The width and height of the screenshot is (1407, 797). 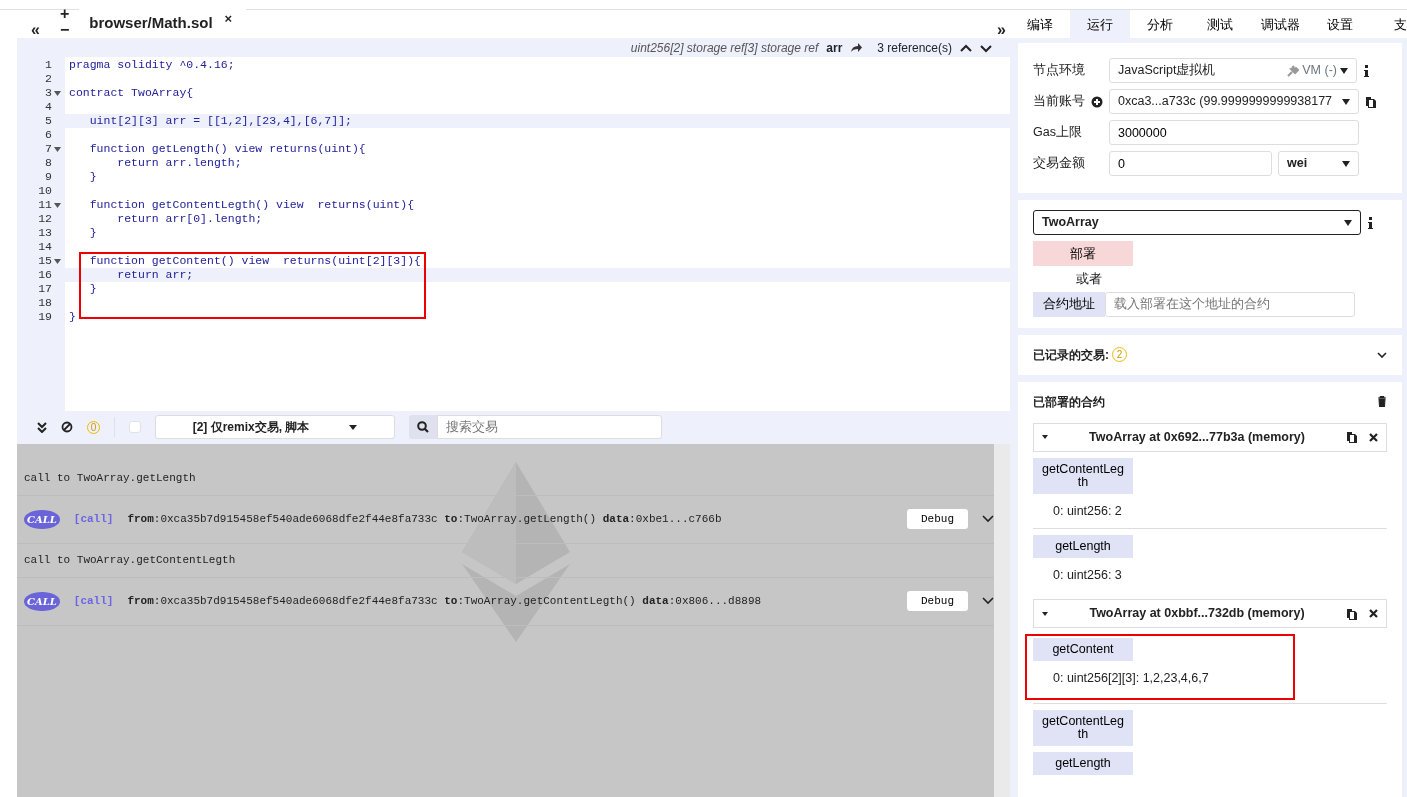 I want to click on instance-header: TwoArray at 0xbbf...732db (memory), so click(x=1210, y=613).